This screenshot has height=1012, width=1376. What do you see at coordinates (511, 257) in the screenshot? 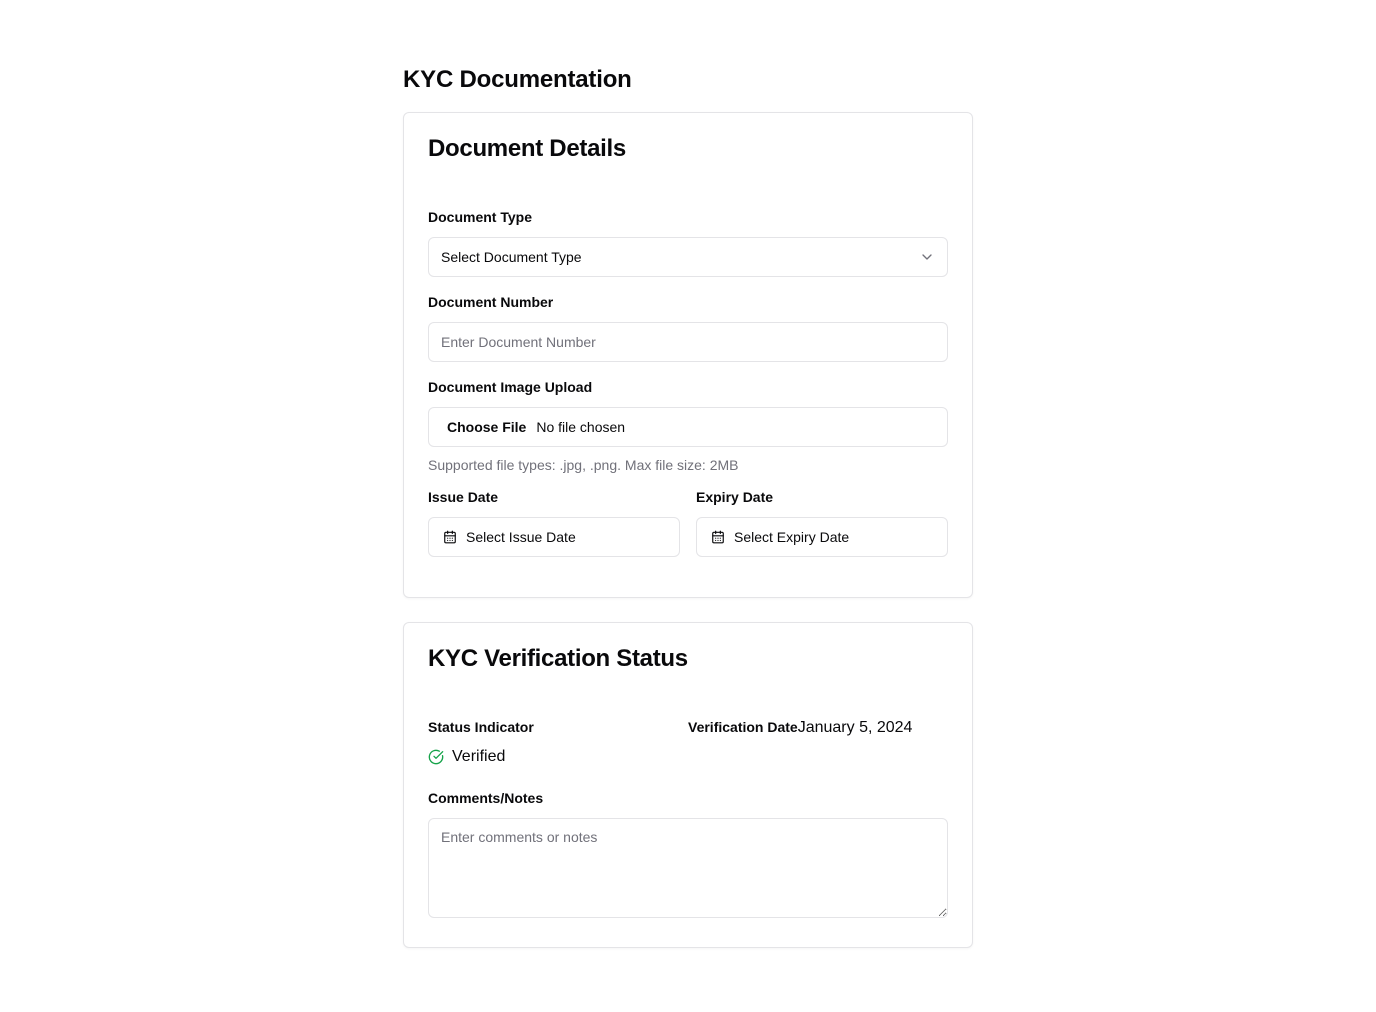
I see `document-type-selected-value: Select Document Type` at bounding box center [511, 257].